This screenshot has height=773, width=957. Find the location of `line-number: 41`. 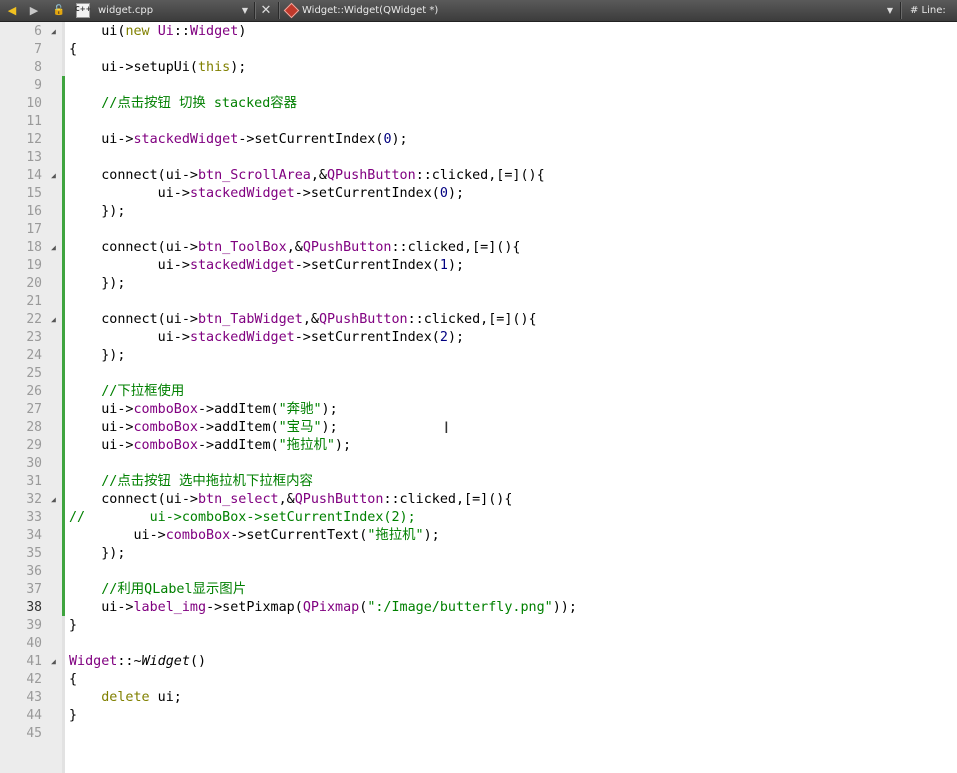

line-number: 41 is located at coordinates (34, 661).